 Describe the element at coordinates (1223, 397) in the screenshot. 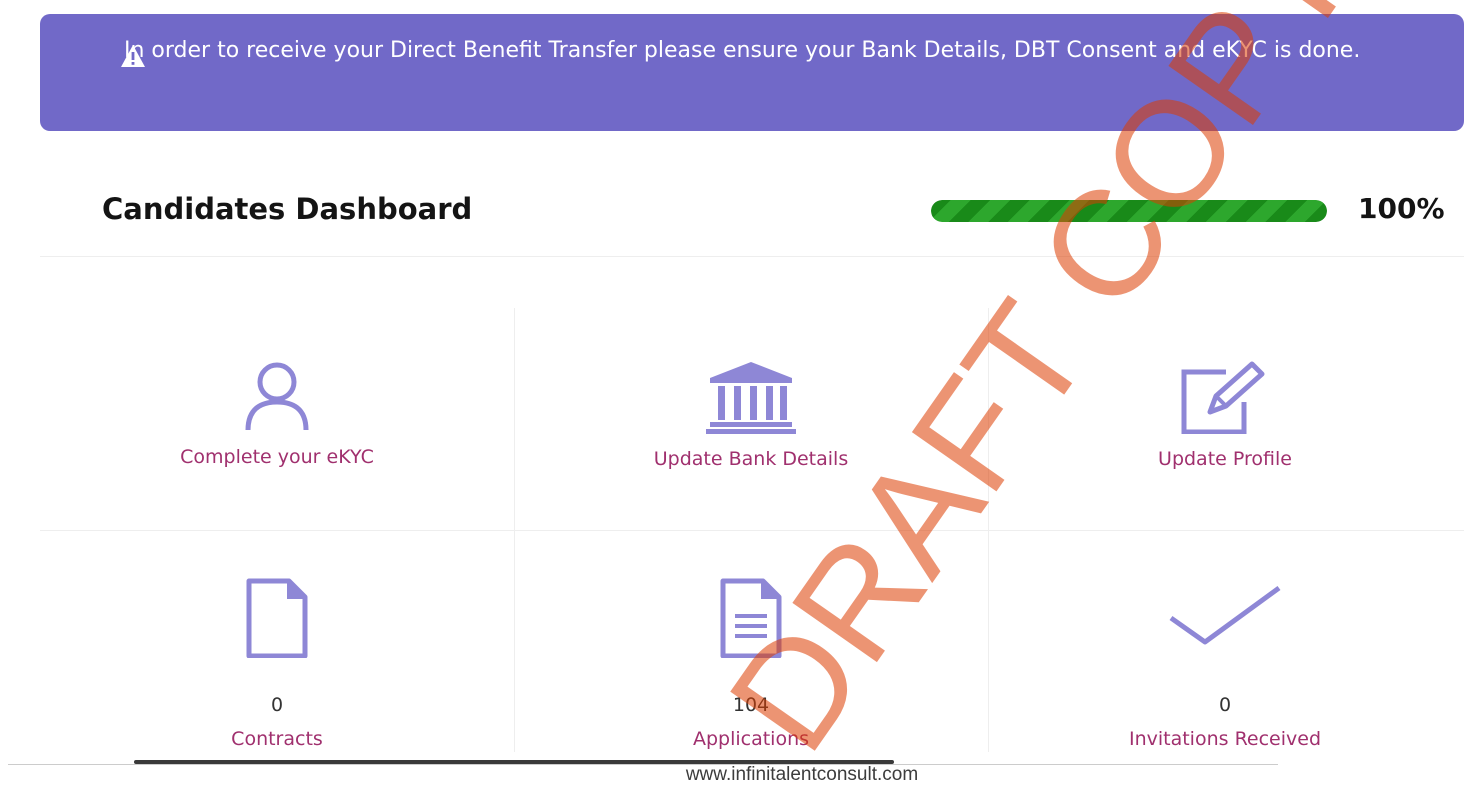

I see `edit-icon` at that location.